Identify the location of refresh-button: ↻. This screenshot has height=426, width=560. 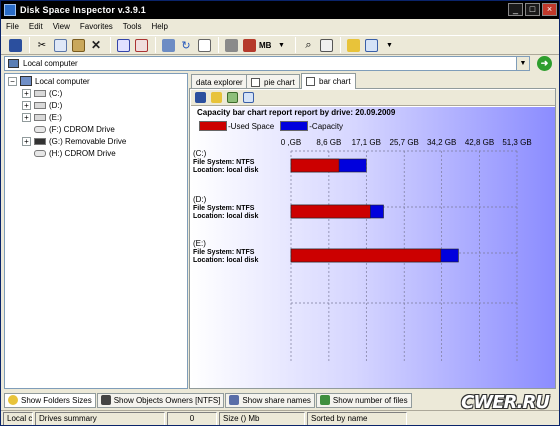
(186, 45).